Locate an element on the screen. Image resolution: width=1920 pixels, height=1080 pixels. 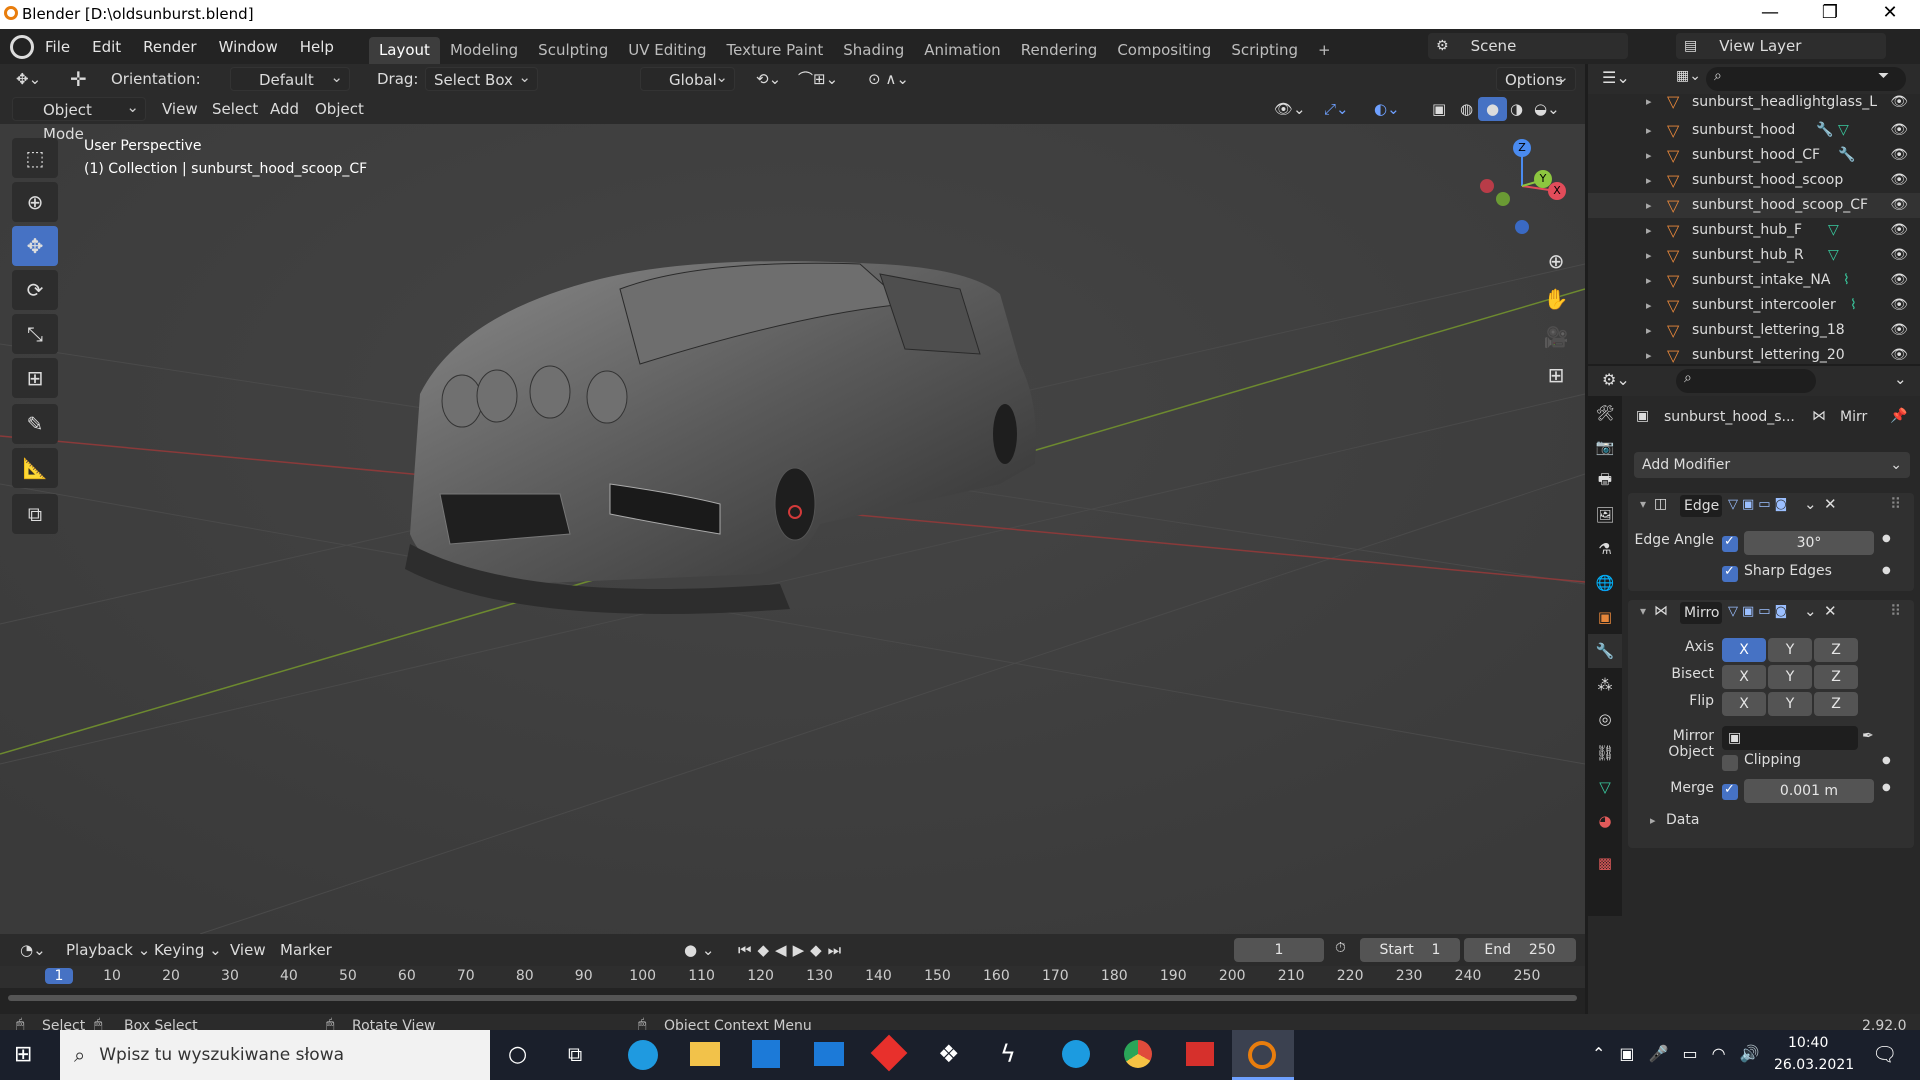
properties-search-input is located at coordinates (1746, 381).